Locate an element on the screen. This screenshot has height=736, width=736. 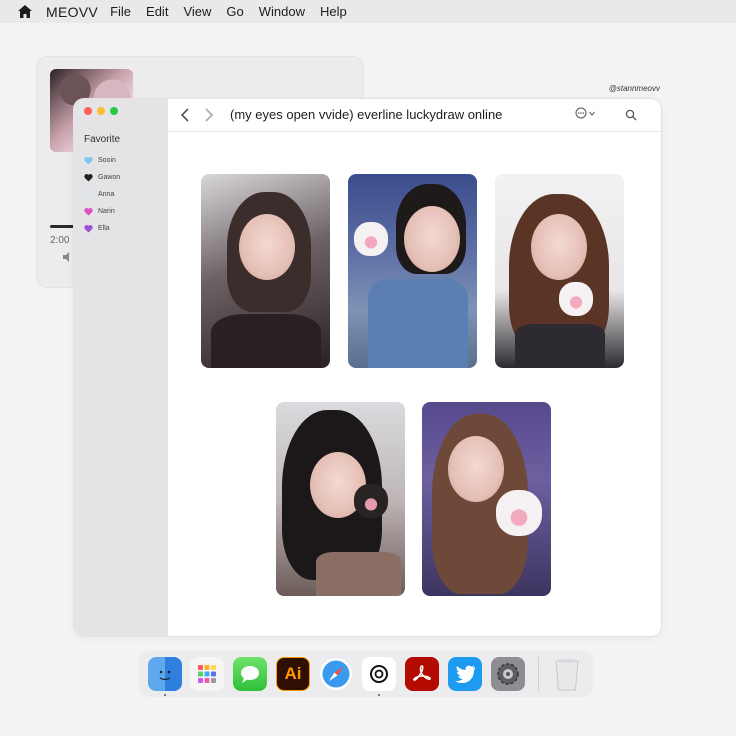
menu-file: File is located at coordinates (120, 11).